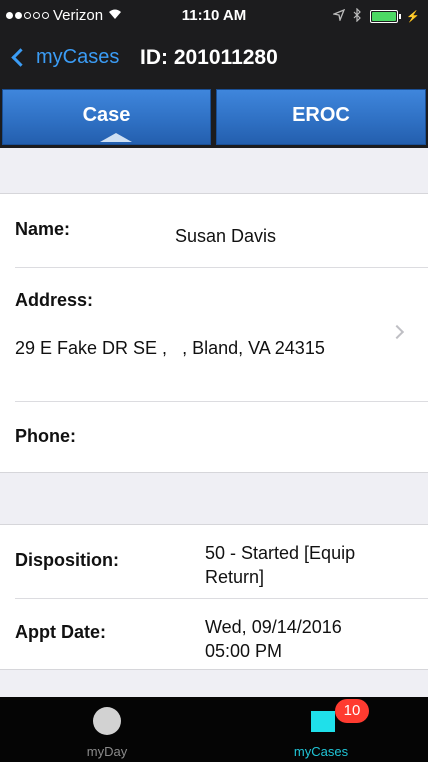 The width and height of the screenshot is (428, 762). What do you see at coordinates (60, 632) in the screenshot?
I see `appt-date-label: Appt Date:` at bounding box center [60, 632].